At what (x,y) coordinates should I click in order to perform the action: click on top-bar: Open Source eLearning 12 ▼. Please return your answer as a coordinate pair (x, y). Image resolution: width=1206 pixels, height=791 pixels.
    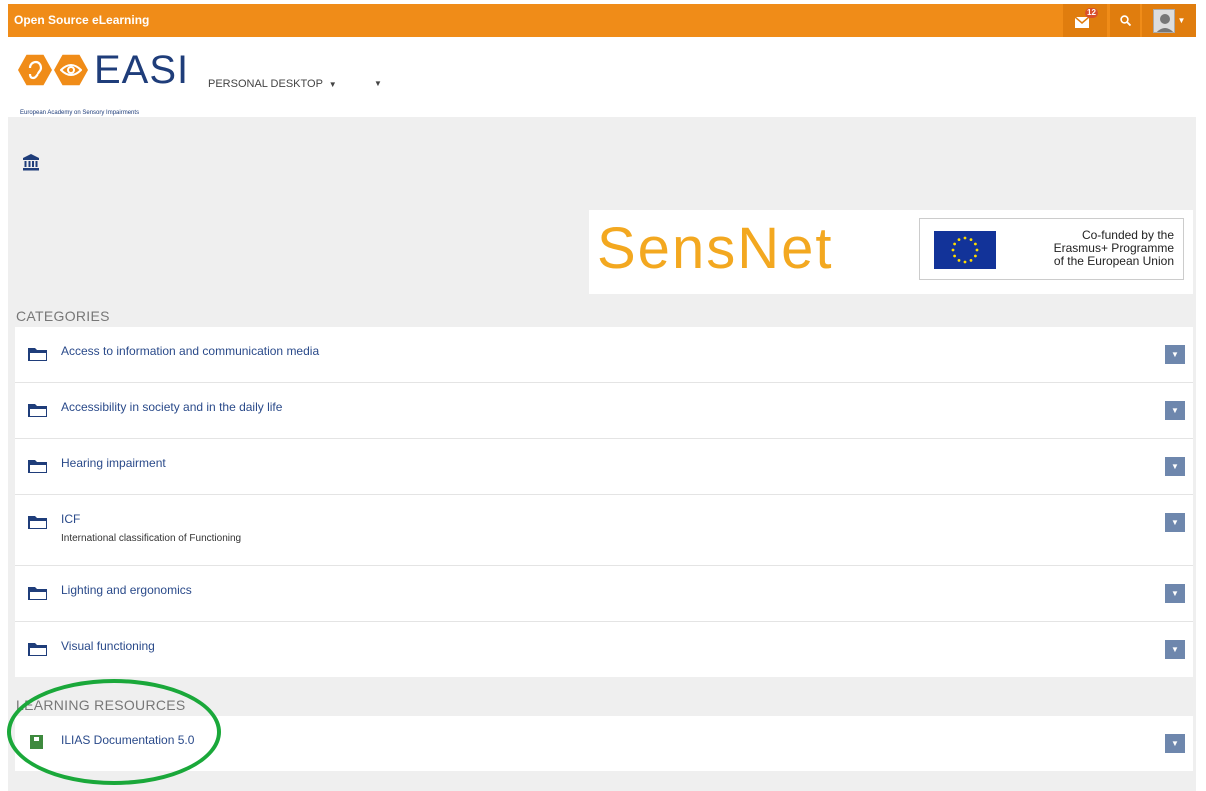
    Looking at the image, I should click on (602, 20).